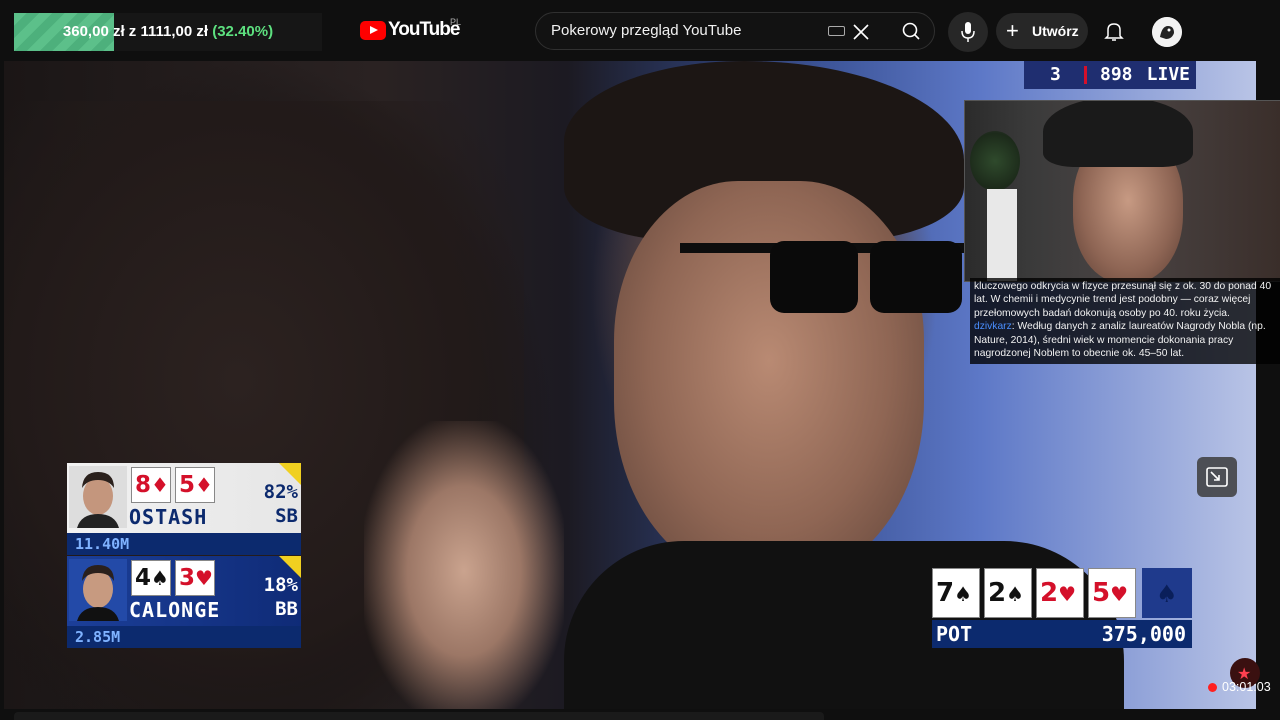 The image size is (1280, 720). I want to click on hole-card: 8♦, so click(151, 485).